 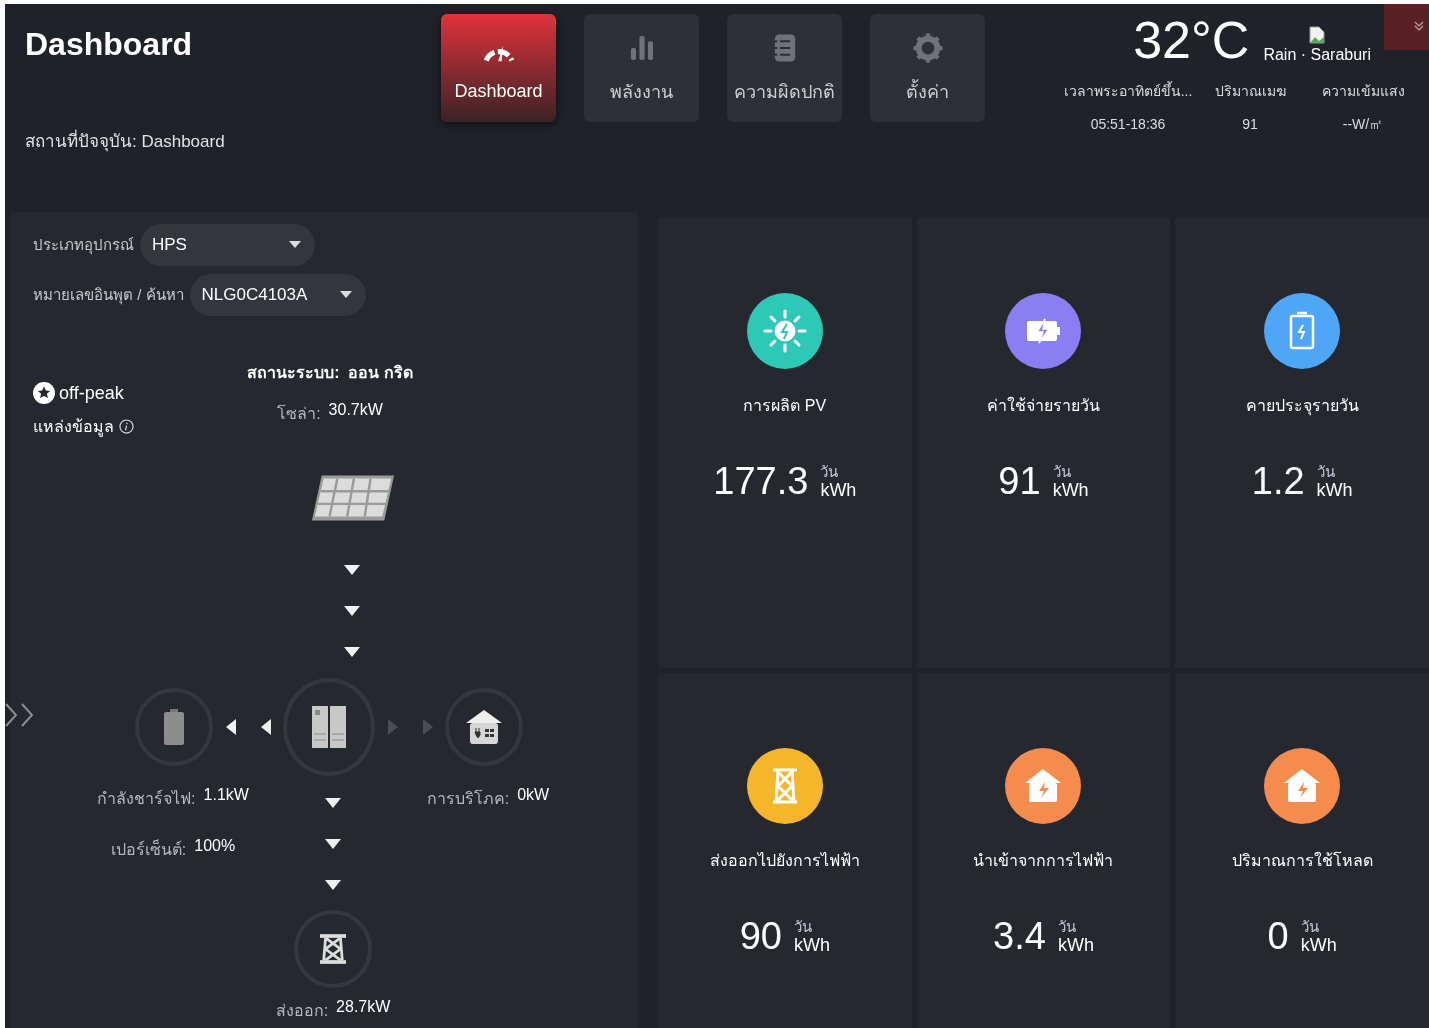 What do you see at coordinates (784, 331) in the screenshot?
I see `sun-icon` at bounding box center [784, 331].